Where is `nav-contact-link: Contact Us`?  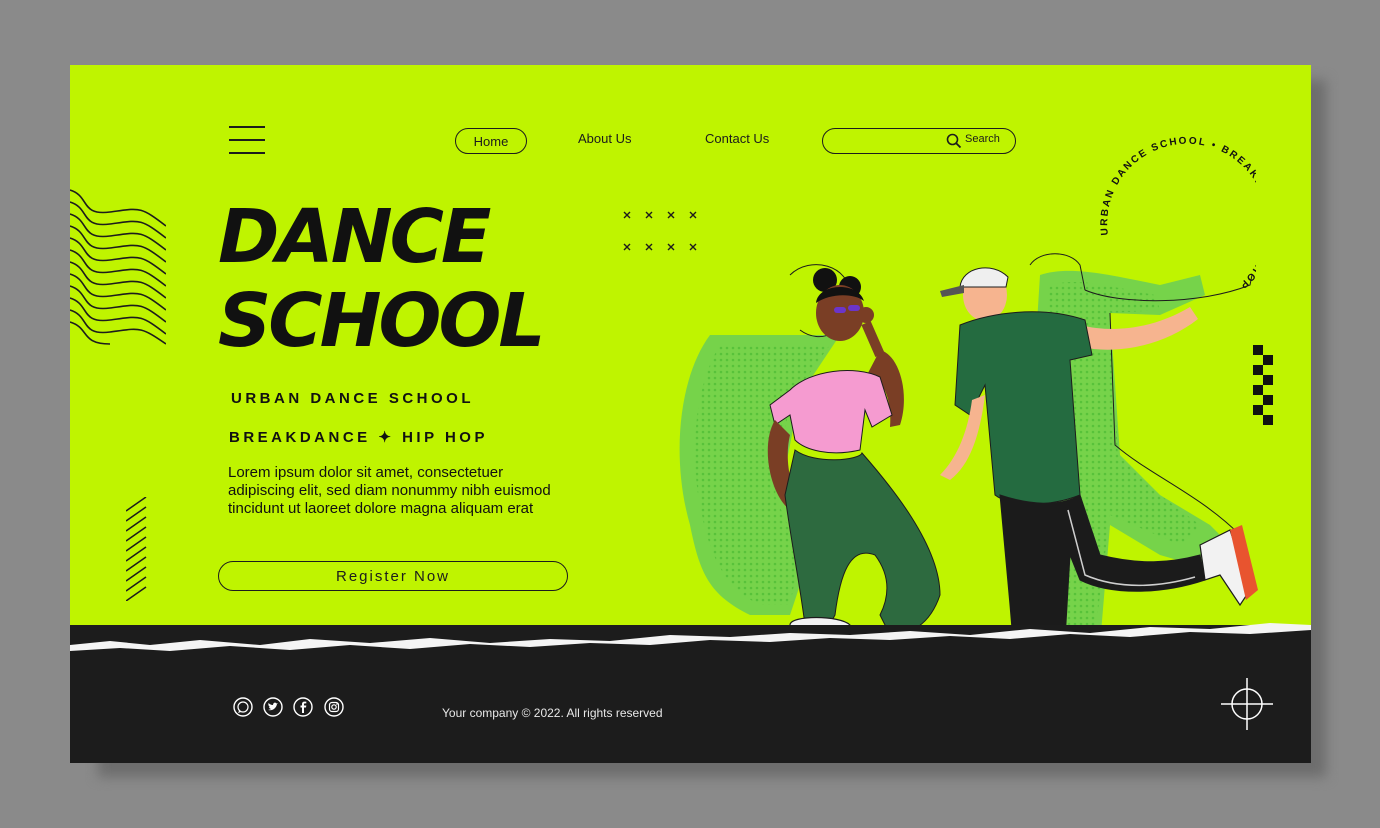
nav-contact-link: Contact Us is located at coordinates (737, 138).